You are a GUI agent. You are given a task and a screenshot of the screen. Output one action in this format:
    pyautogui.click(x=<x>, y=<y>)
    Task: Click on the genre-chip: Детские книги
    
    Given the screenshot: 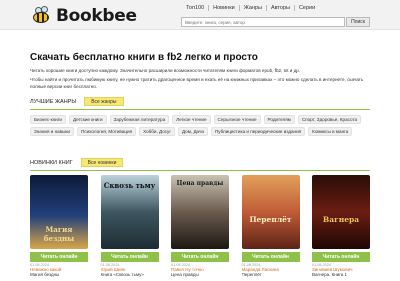 What is the action you would take?
    pyautogui.click(x=87, y=119)
    